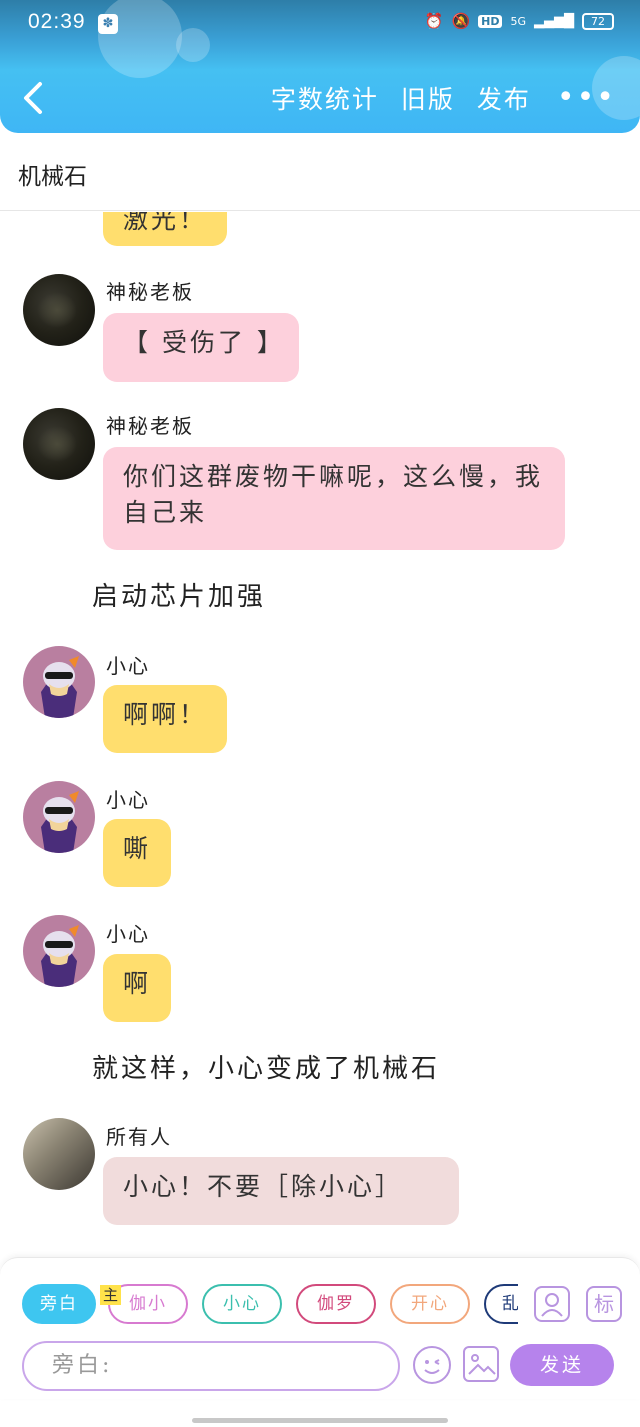  I want to click on mark-button: 标, so click(604, 1304).